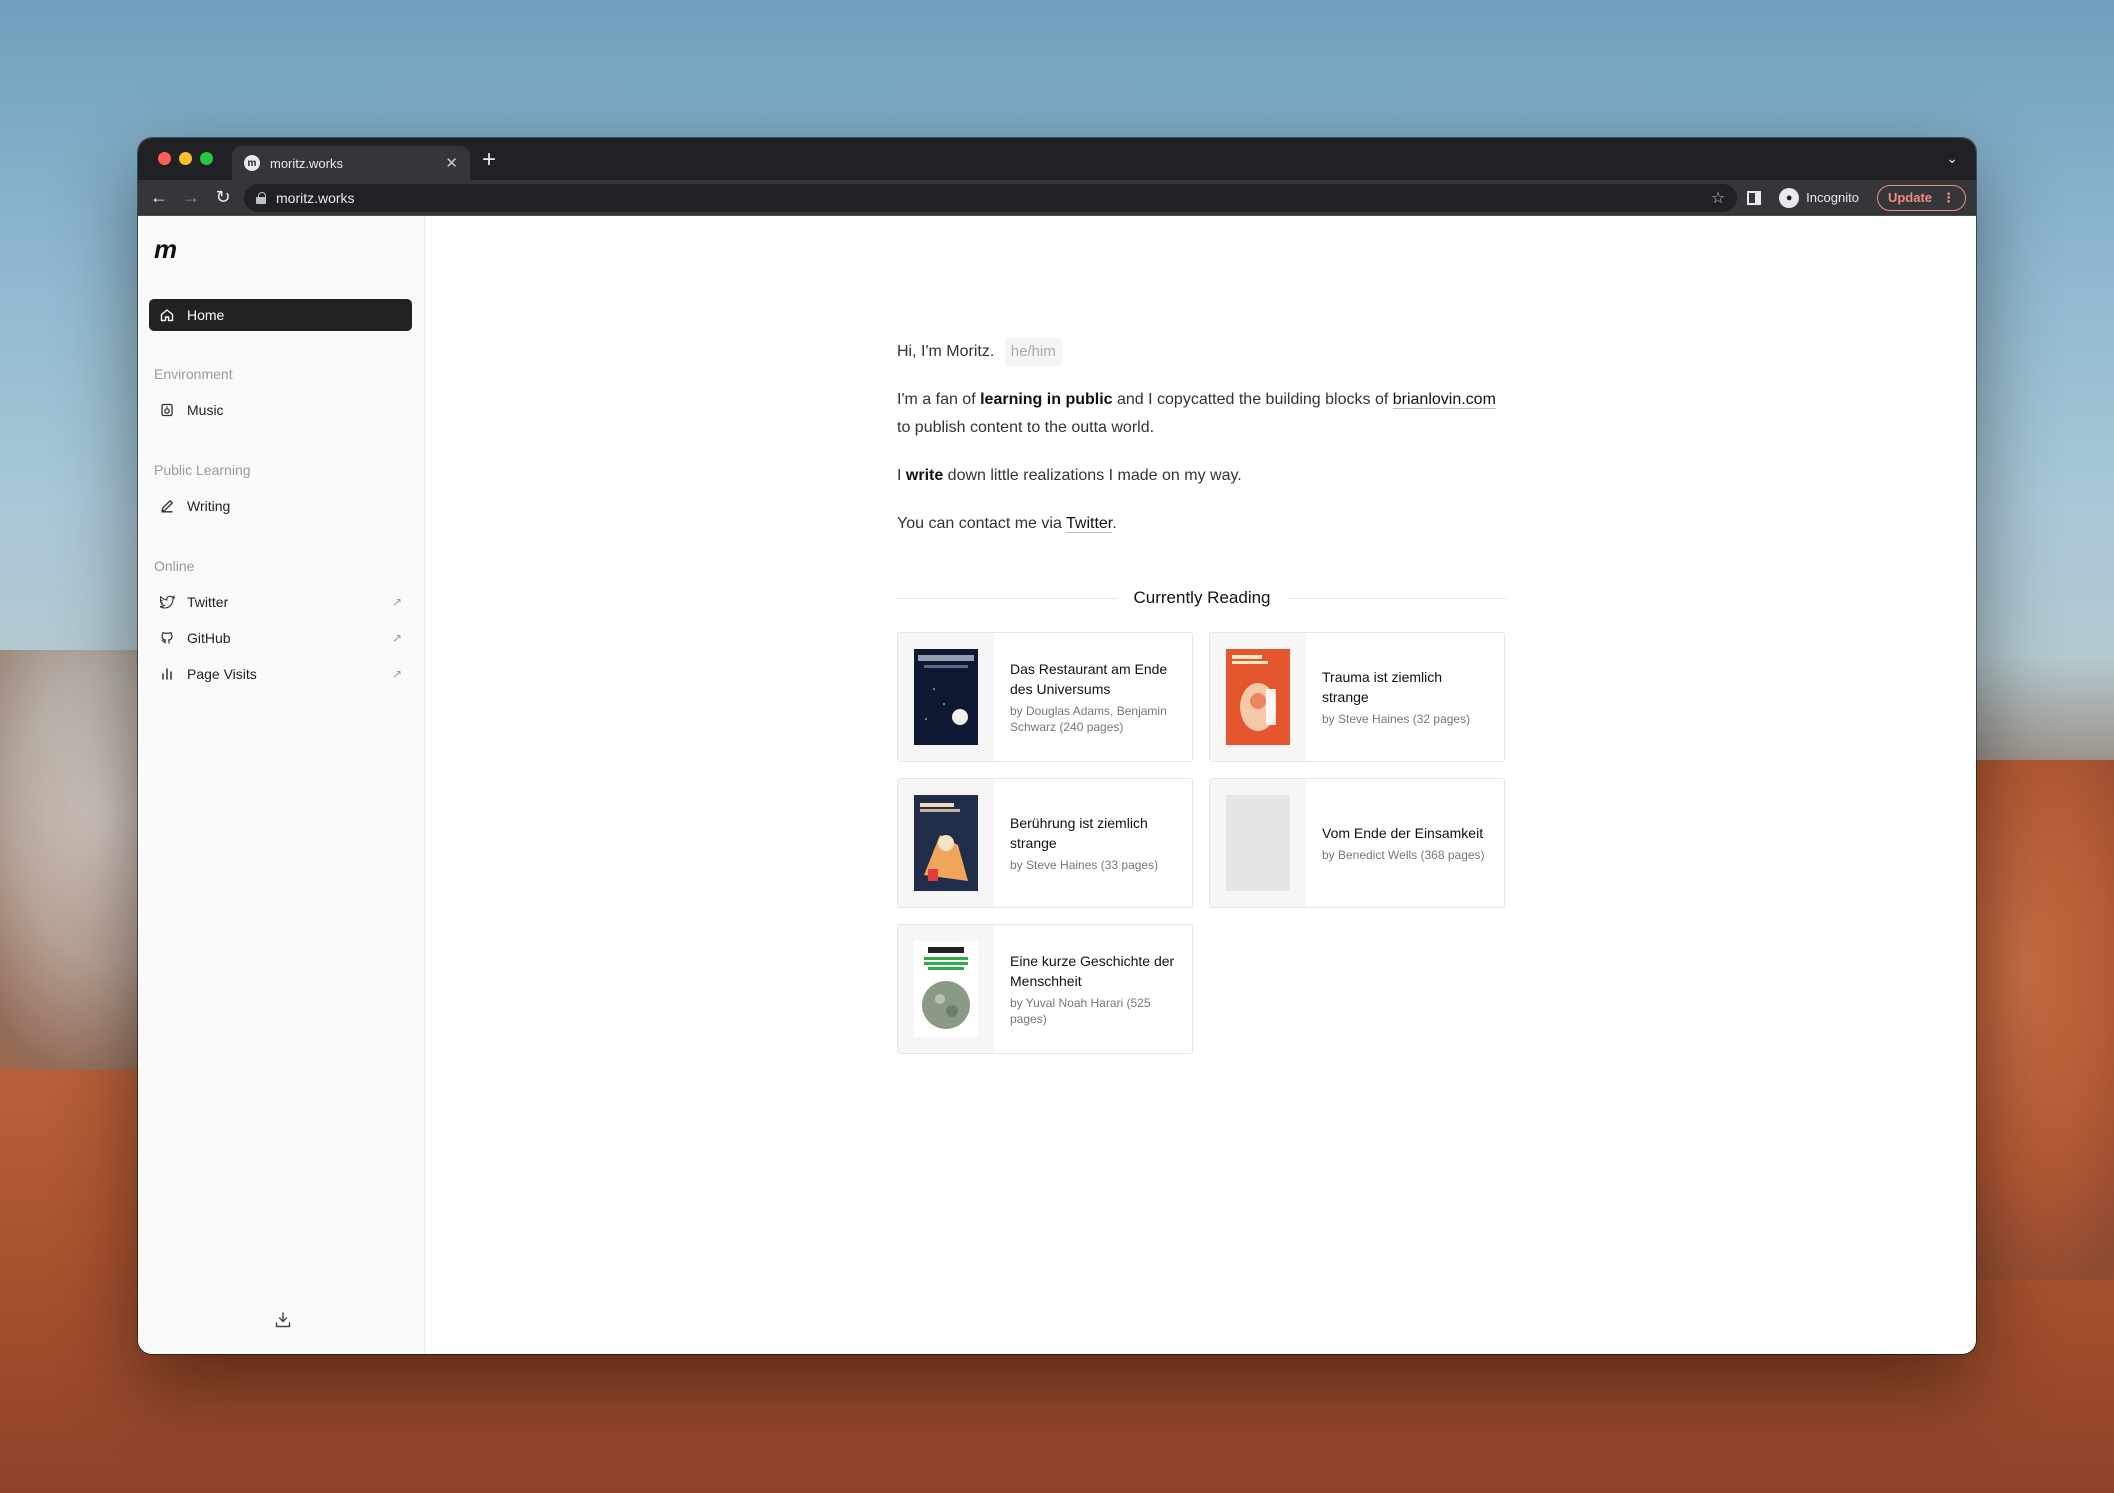 This screenshot has width=2114, height=1493. I want to click on intro-greeting-paragraph: Hi, I'm Moritz. he/him, so click(1202, 352).